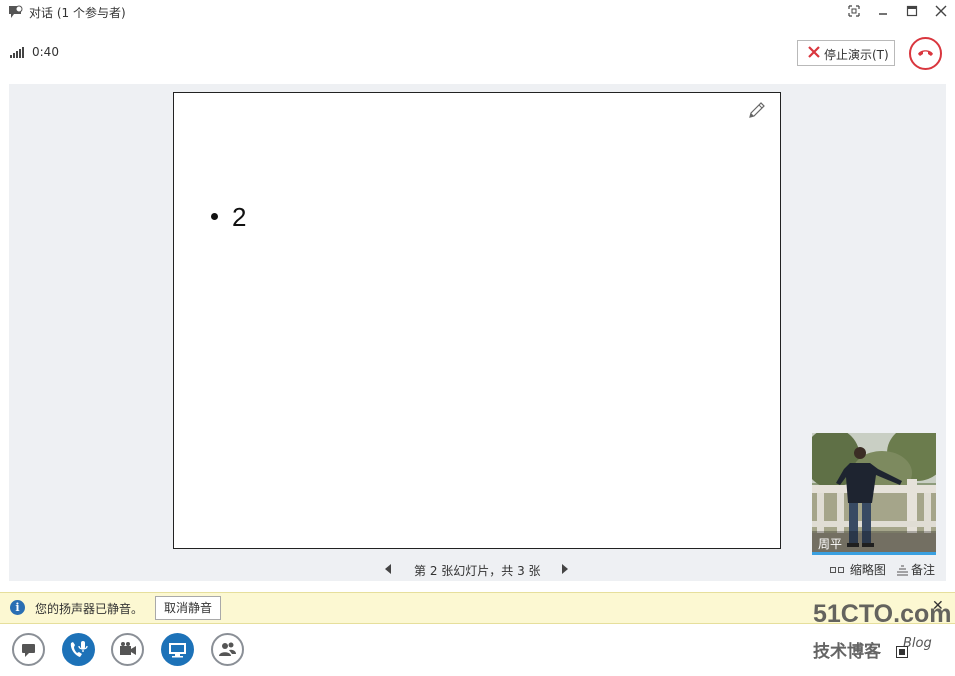 Image resolution: width=955 pixels, height=676 pixels. I want to click on notes-button: 备注, so click(916, 569).